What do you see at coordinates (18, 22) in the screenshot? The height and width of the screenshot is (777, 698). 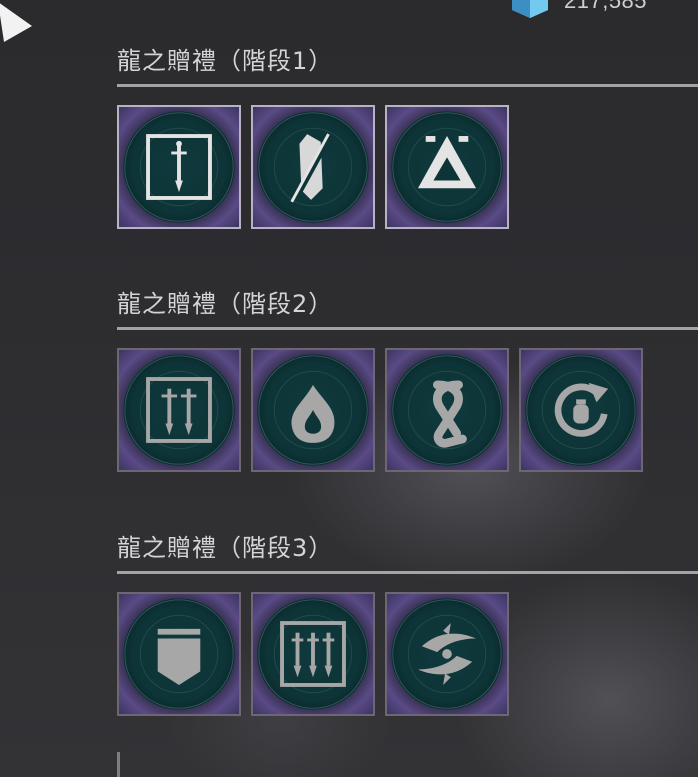 I see `back-arrow-icon` at bounding box center [18, 22].